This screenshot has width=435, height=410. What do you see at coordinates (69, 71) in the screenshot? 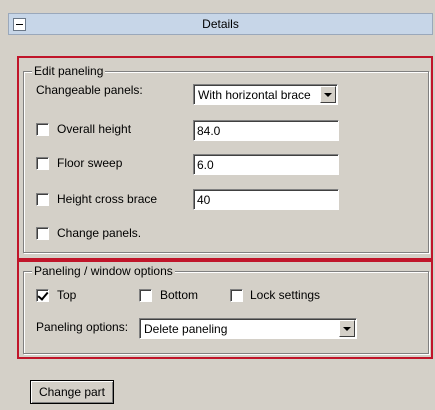
I see `edit-paneling-legend: Edit paneling` at bounding box center [69, 71].